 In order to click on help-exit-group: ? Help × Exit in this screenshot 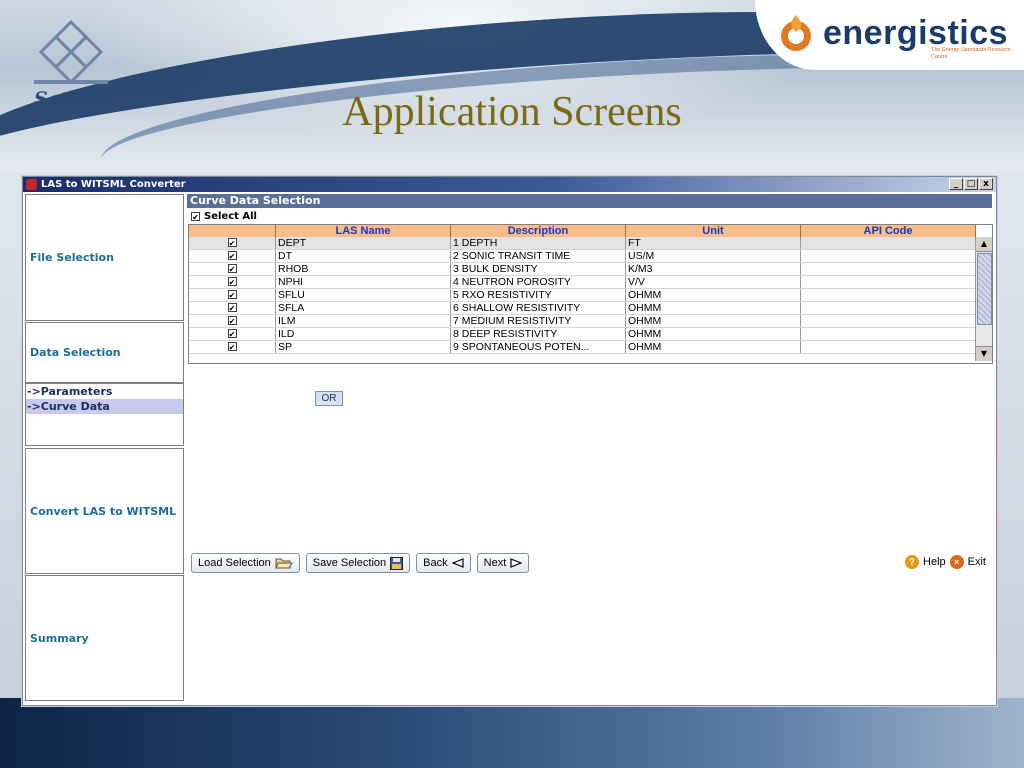, I will do `click(945, 562)`.